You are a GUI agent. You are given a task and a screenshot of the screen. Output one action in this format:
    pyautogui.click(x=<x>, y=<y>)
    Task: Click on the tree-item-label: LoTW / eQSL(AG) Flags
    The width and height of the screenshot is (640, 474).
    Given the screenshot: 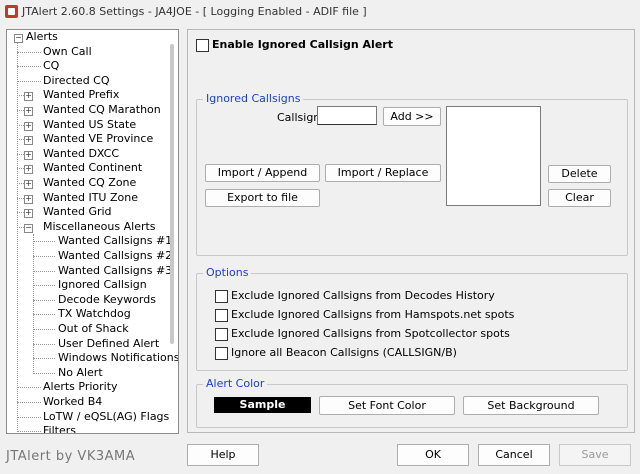 What is the action you would take?
    pyautogui.click(x=106, y=416)
    